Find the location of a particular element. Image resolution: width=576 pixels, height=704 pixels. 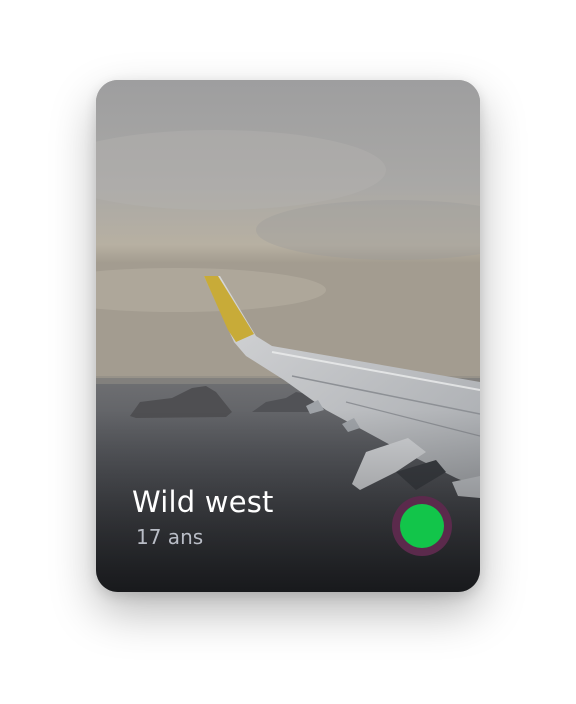

profile-name: Wild west is located at coordinates (203, 502).